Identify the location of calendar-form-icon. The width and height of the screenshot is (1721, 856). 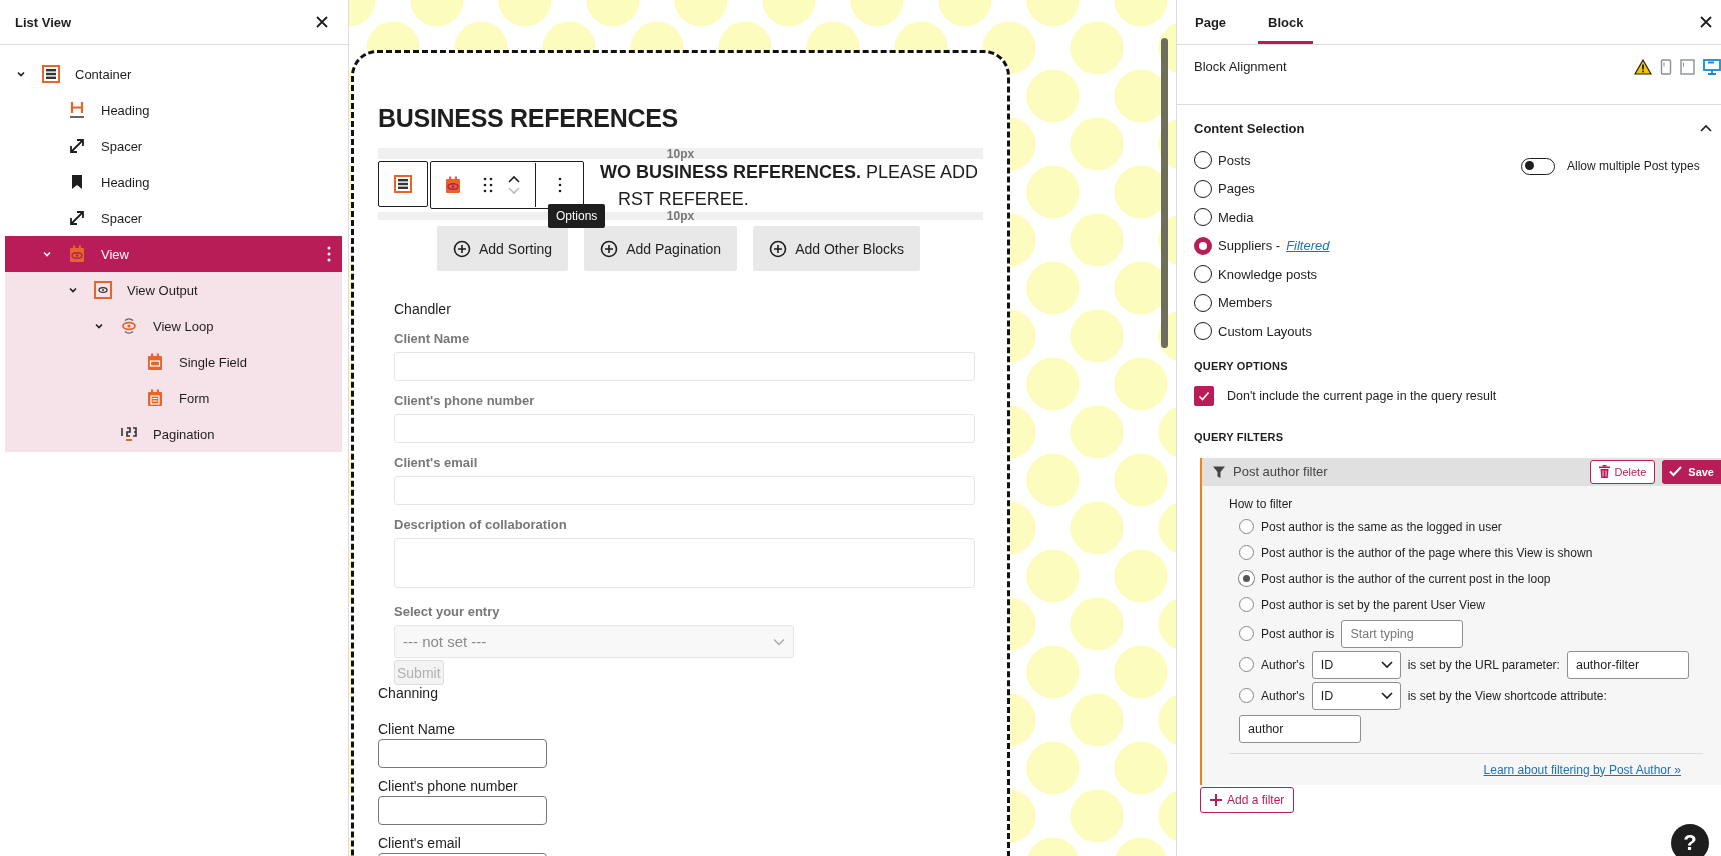
(155, 398).